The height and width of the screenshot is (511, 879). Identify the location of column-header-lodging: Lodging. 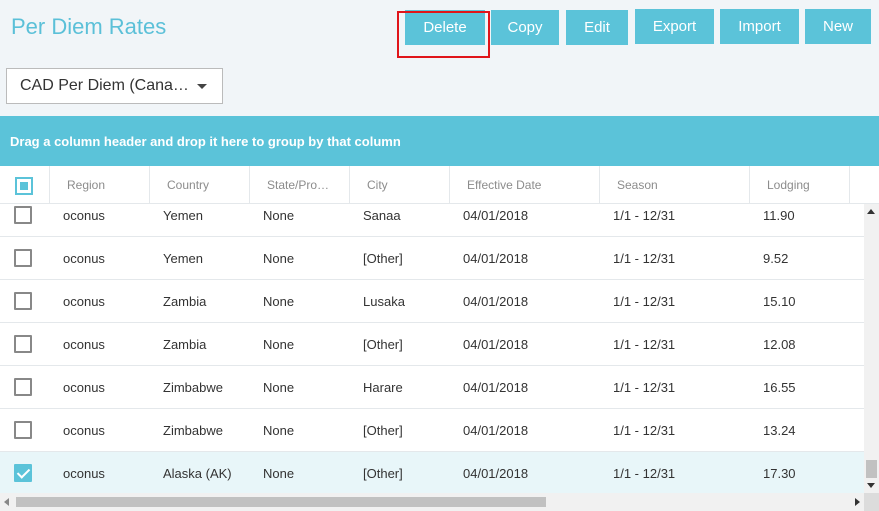
(800, 185).